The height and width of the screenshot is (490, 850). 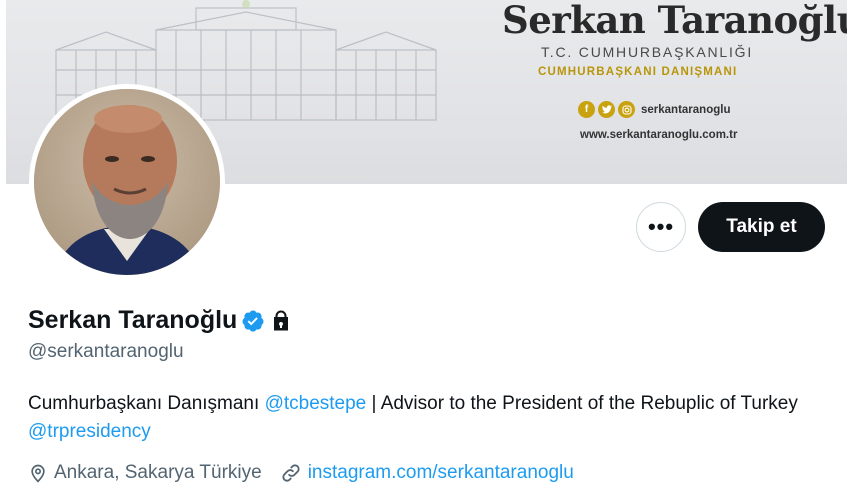 What do you see at coordinates (106, 351) in the screenshot?
I see `username-handle: @serkantaranoglu` at bounding box center [106, 351].